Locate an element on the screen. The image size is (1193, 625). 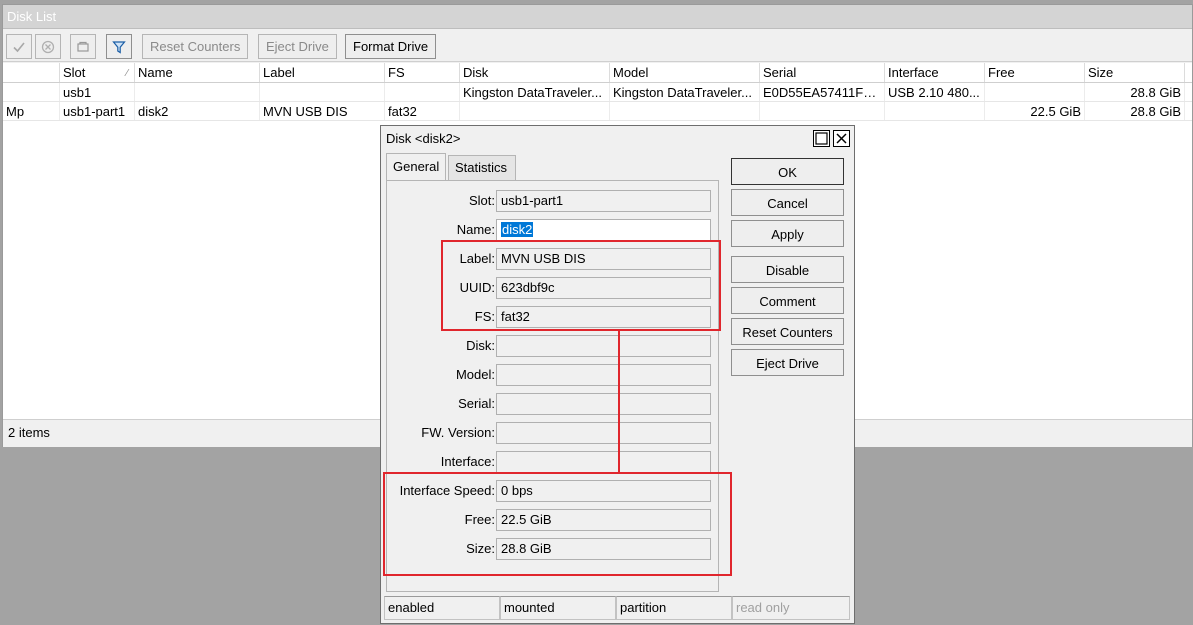
status-enabled: enabled is located at coordinates (442, 608).